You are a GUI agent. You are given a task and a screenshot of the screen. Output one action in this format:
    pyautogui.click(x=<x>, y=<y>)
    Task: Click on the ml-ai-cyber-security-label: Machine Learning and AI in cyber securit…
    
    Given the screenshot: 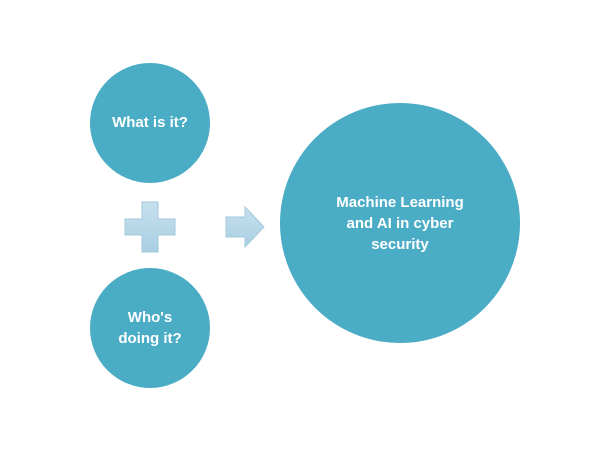 What is the action you would take?
    pyautogui.click(x=400, y=223)
    